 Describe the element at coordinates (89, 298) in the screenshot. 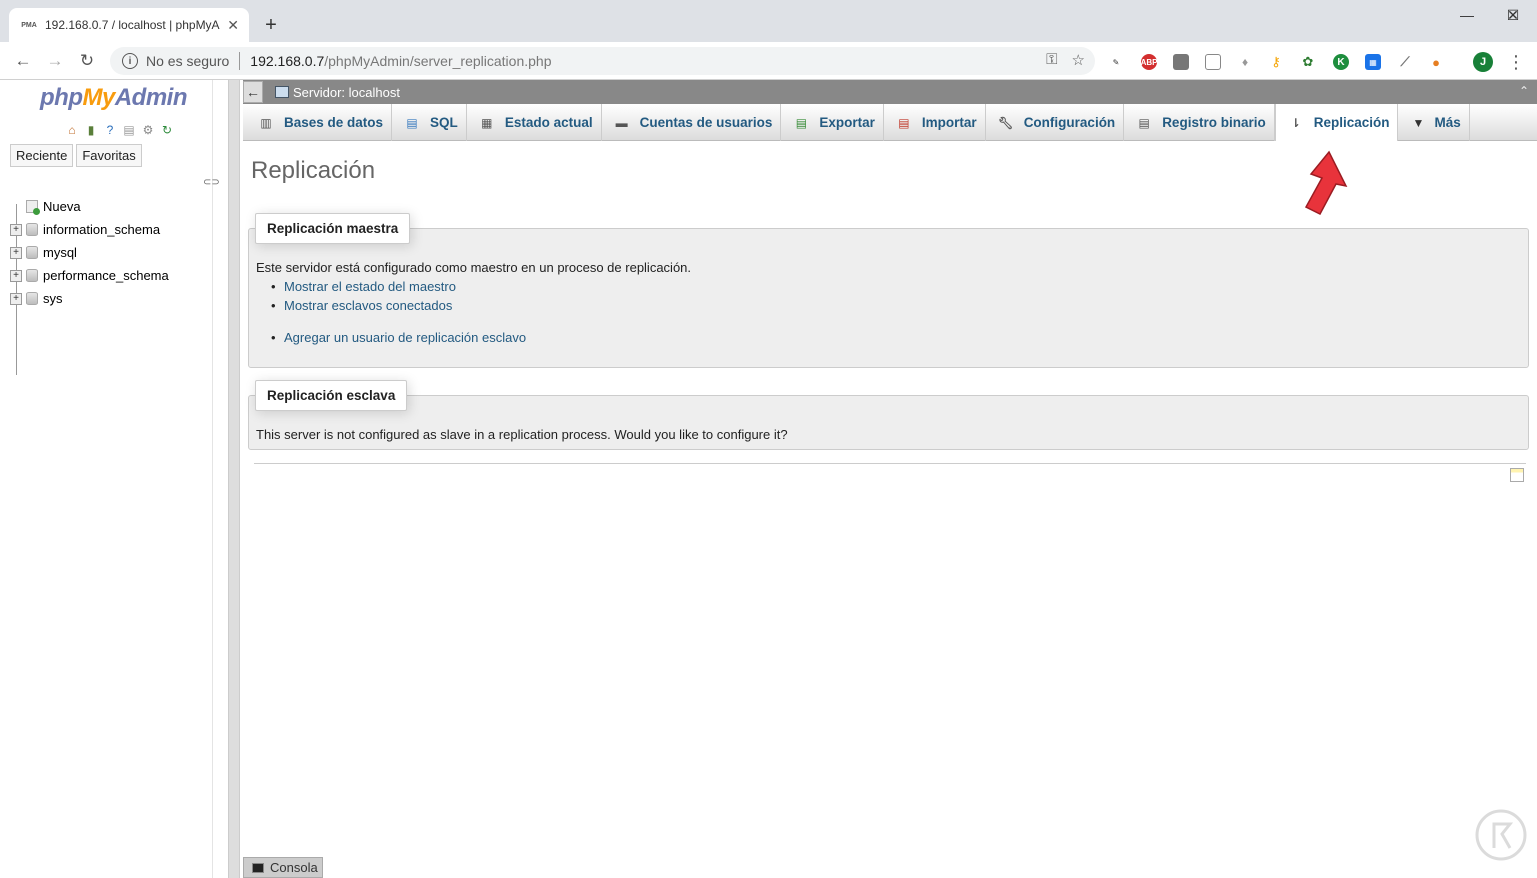

I see `tree-item-sys: + sys` at that location.